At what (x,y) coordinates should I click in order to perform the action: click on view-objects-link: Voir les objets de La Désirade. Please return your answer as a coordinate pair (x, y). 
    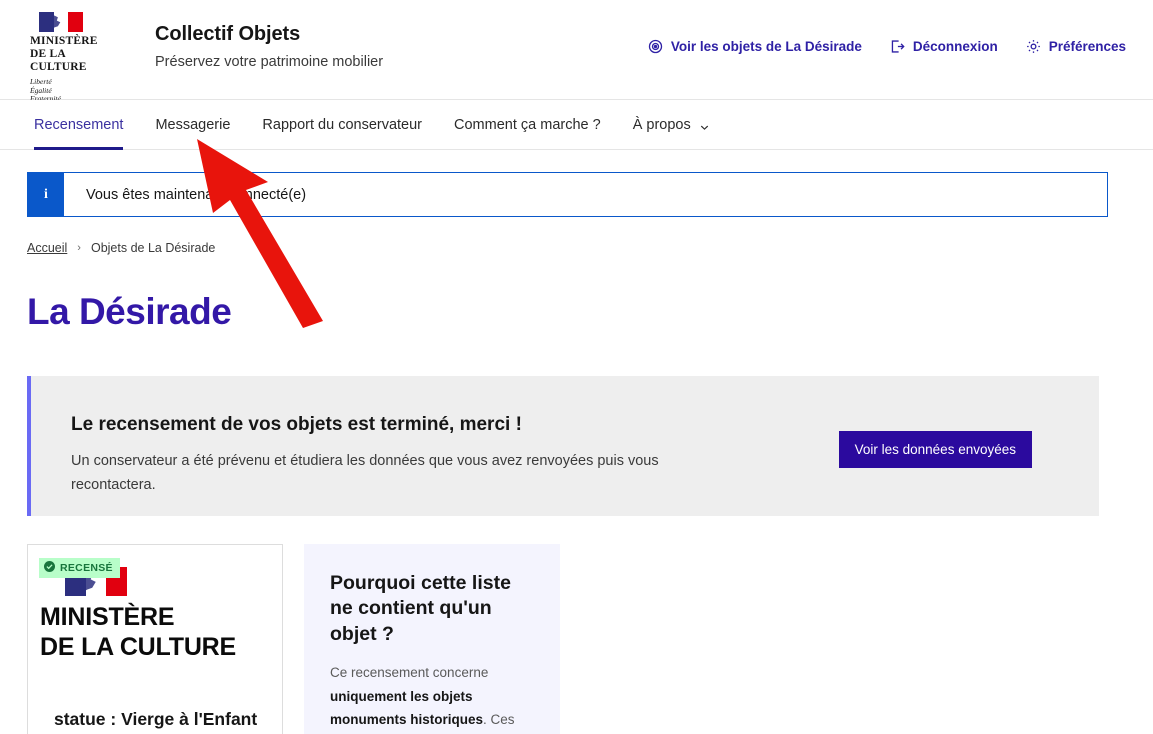
    Looking at the image, I should click on (755, 46).